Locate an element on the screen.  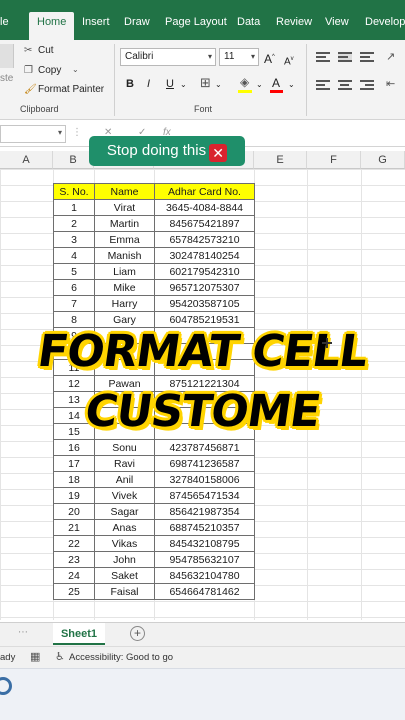
sheet-tab-sheet1: Sheet1 is located at coordinates (79, 634).